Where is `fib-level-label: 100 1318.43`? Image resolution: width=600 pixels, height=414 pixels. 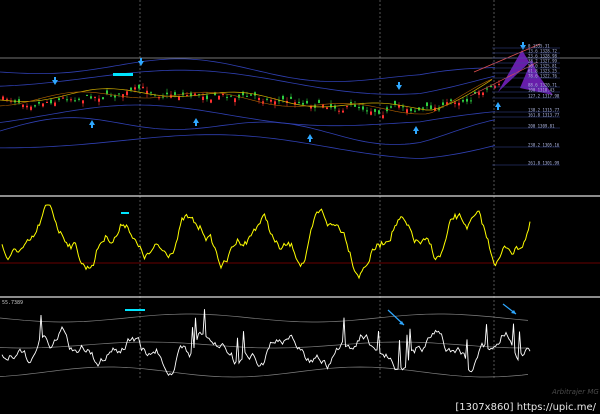 fib-level-label: 100 1318.43 is located at coordinates (541, 90).